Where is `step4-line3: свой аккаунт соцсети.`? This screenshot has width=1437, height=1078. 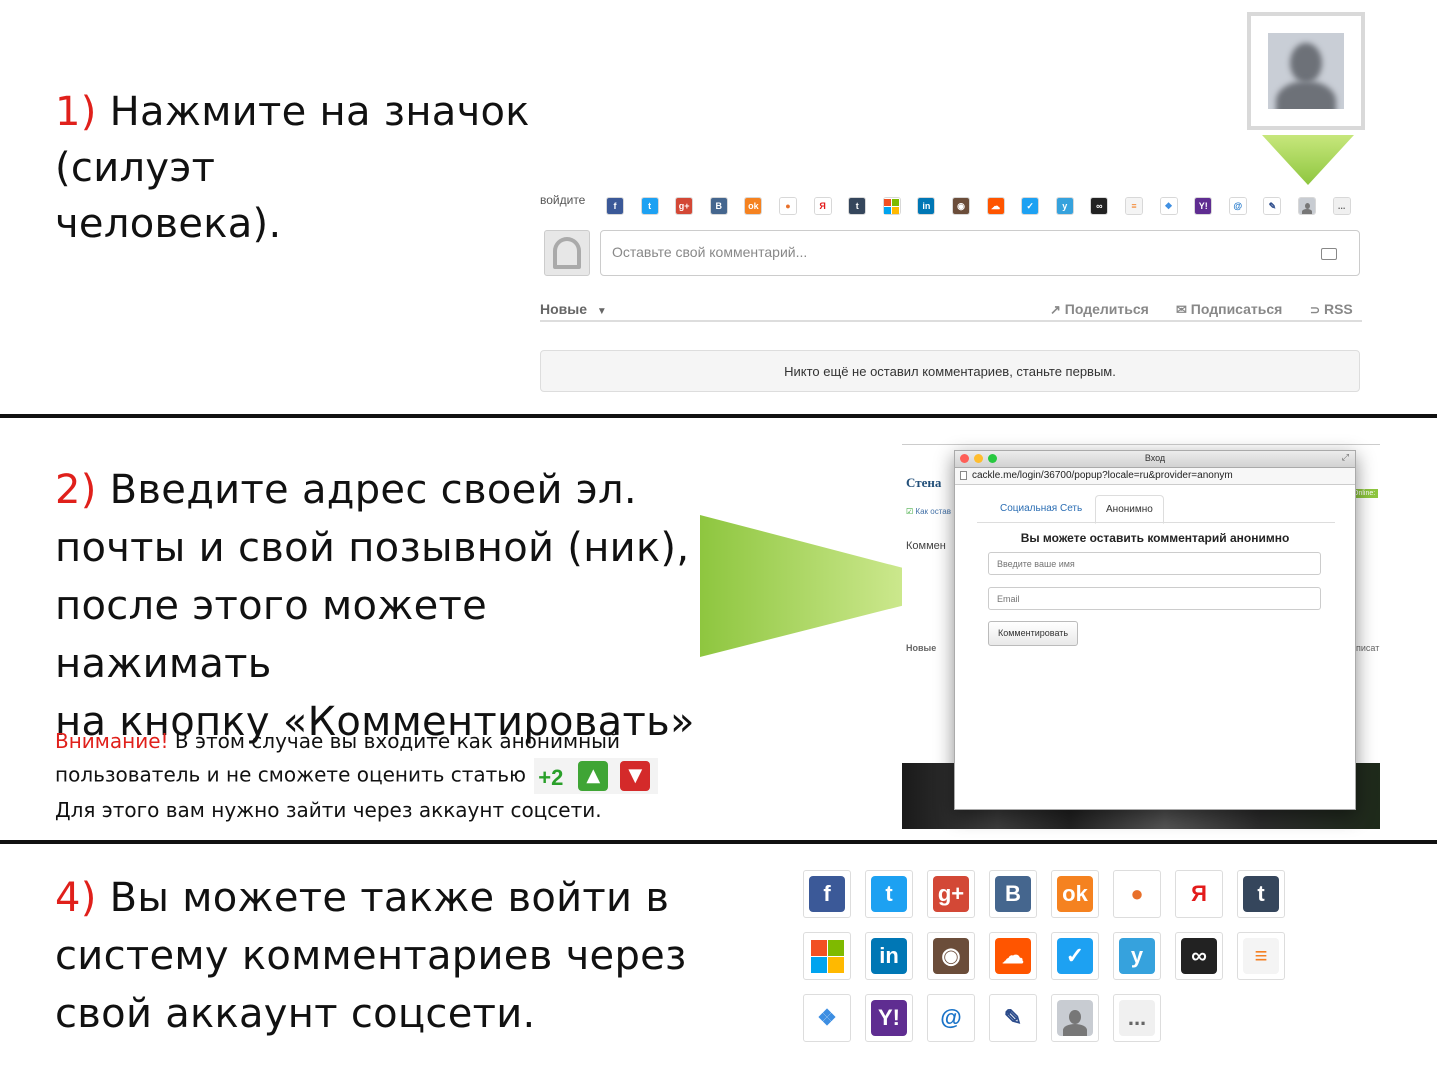 step4-line3: свой аккаунт соцсети. is located at coordinates (295, 1014).